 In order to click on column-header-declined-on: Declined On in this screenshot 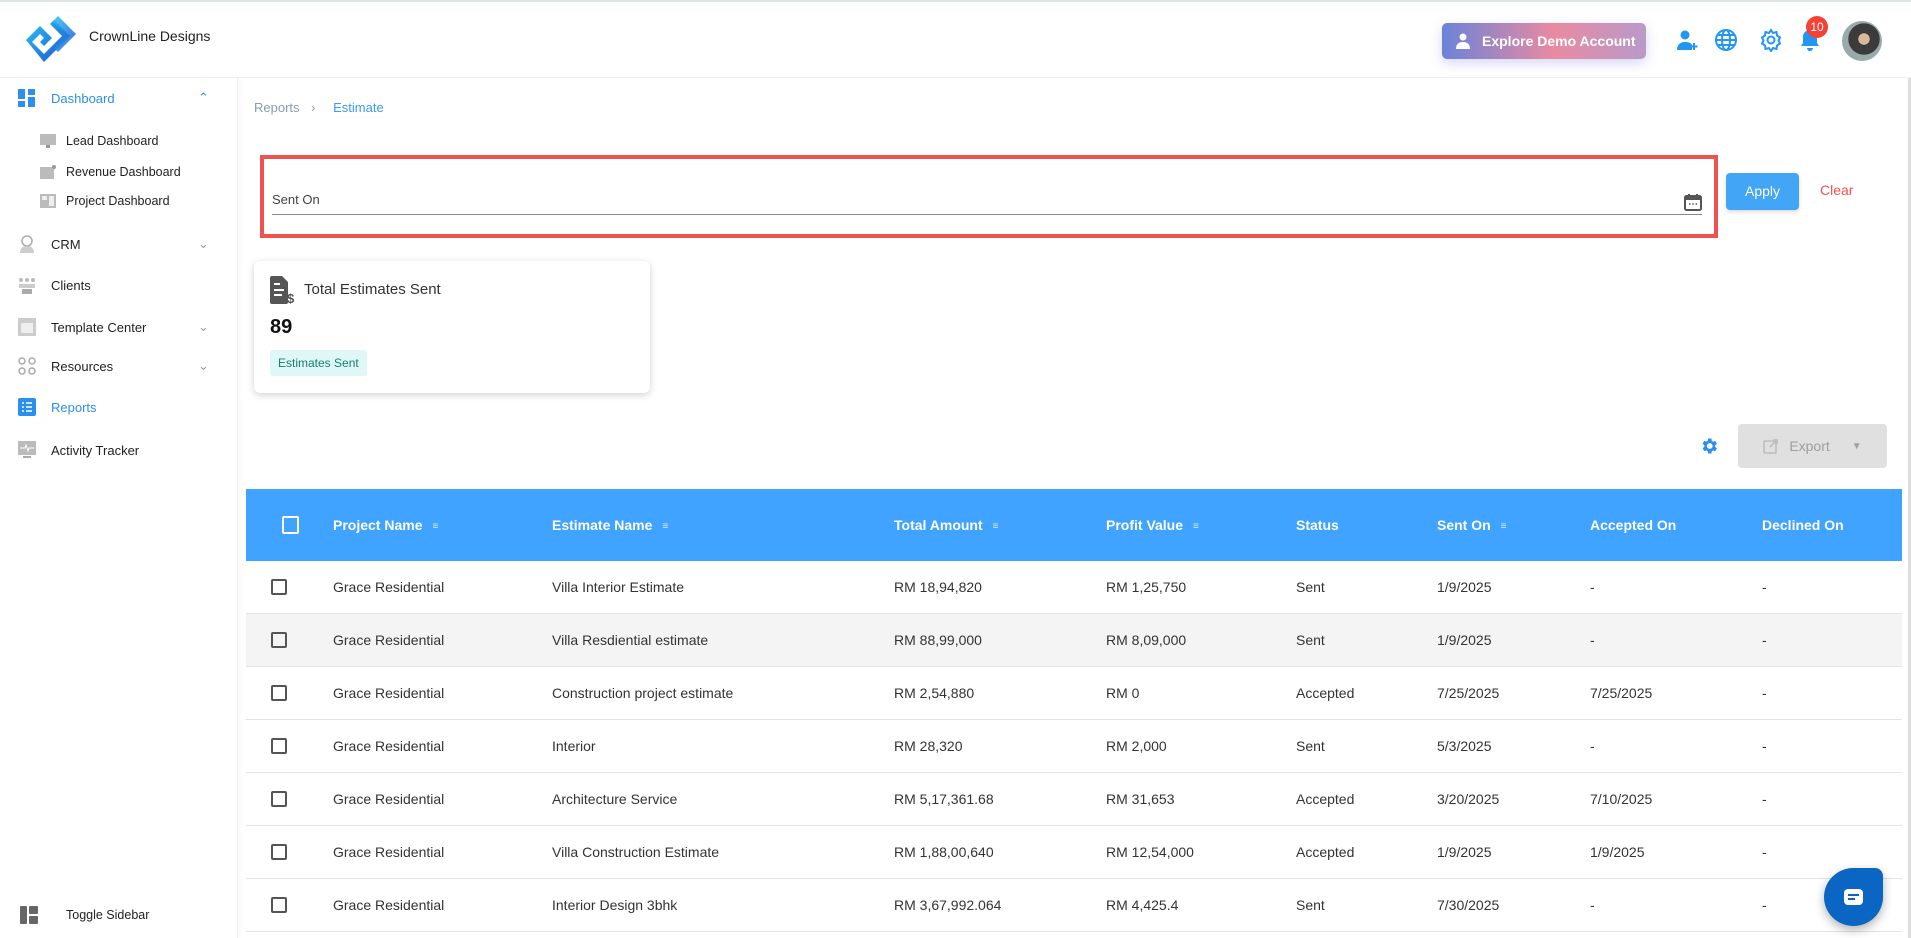, I will do `click(1803, 525)`.